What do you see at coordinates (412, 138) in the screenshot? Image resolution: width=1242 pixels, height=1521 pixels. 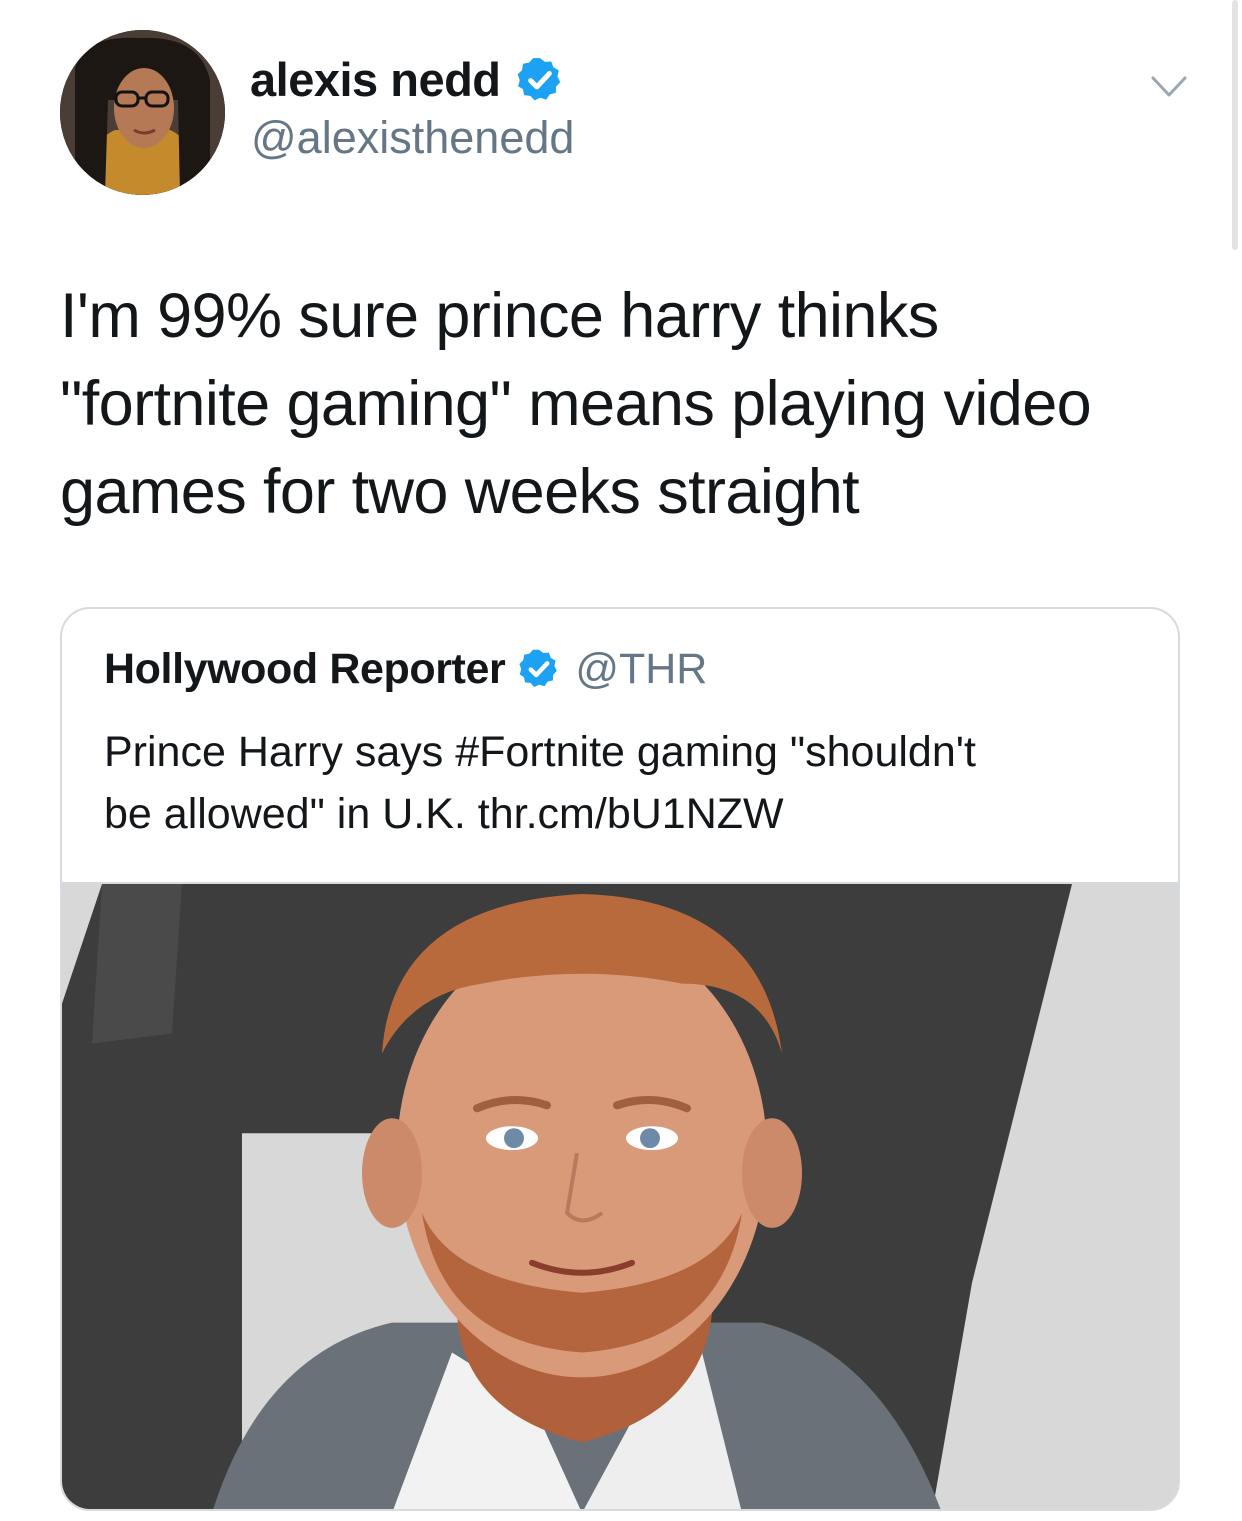 I see `author-handle: @alexisthenedd` at bounding box center [412, 138].